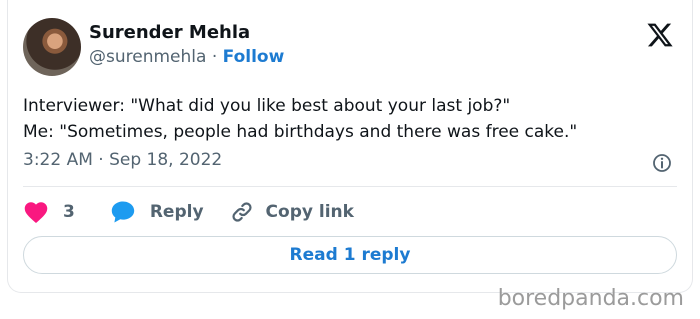  I want to click on author-handle: @surenmehla, so click(147, 57).